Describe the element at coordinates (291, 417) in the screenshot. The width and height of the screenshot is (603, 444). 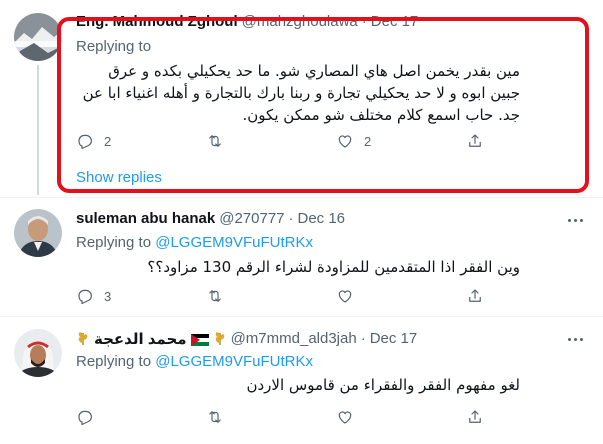
I see `tweet-actions` at that location.